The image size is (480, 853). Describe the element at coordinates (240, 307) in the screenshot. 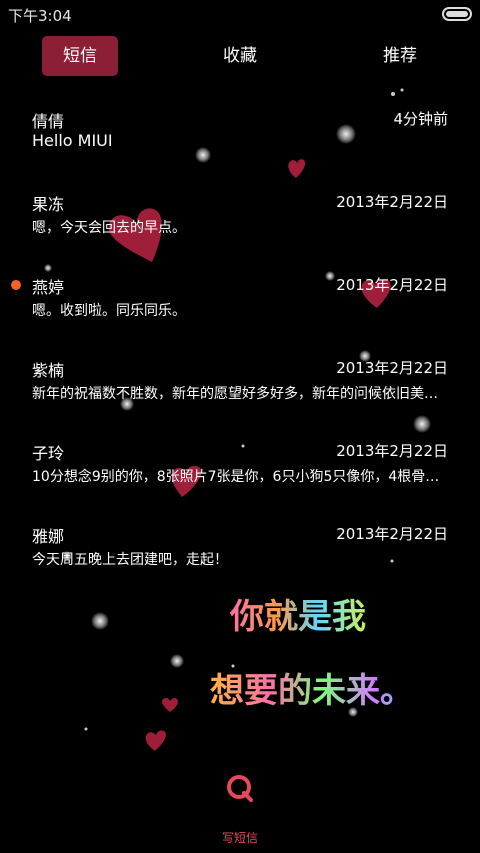

I see `list-item: 燕婷 2013年2月22日 嗯。收到啦。同乐同乐。` at that location.